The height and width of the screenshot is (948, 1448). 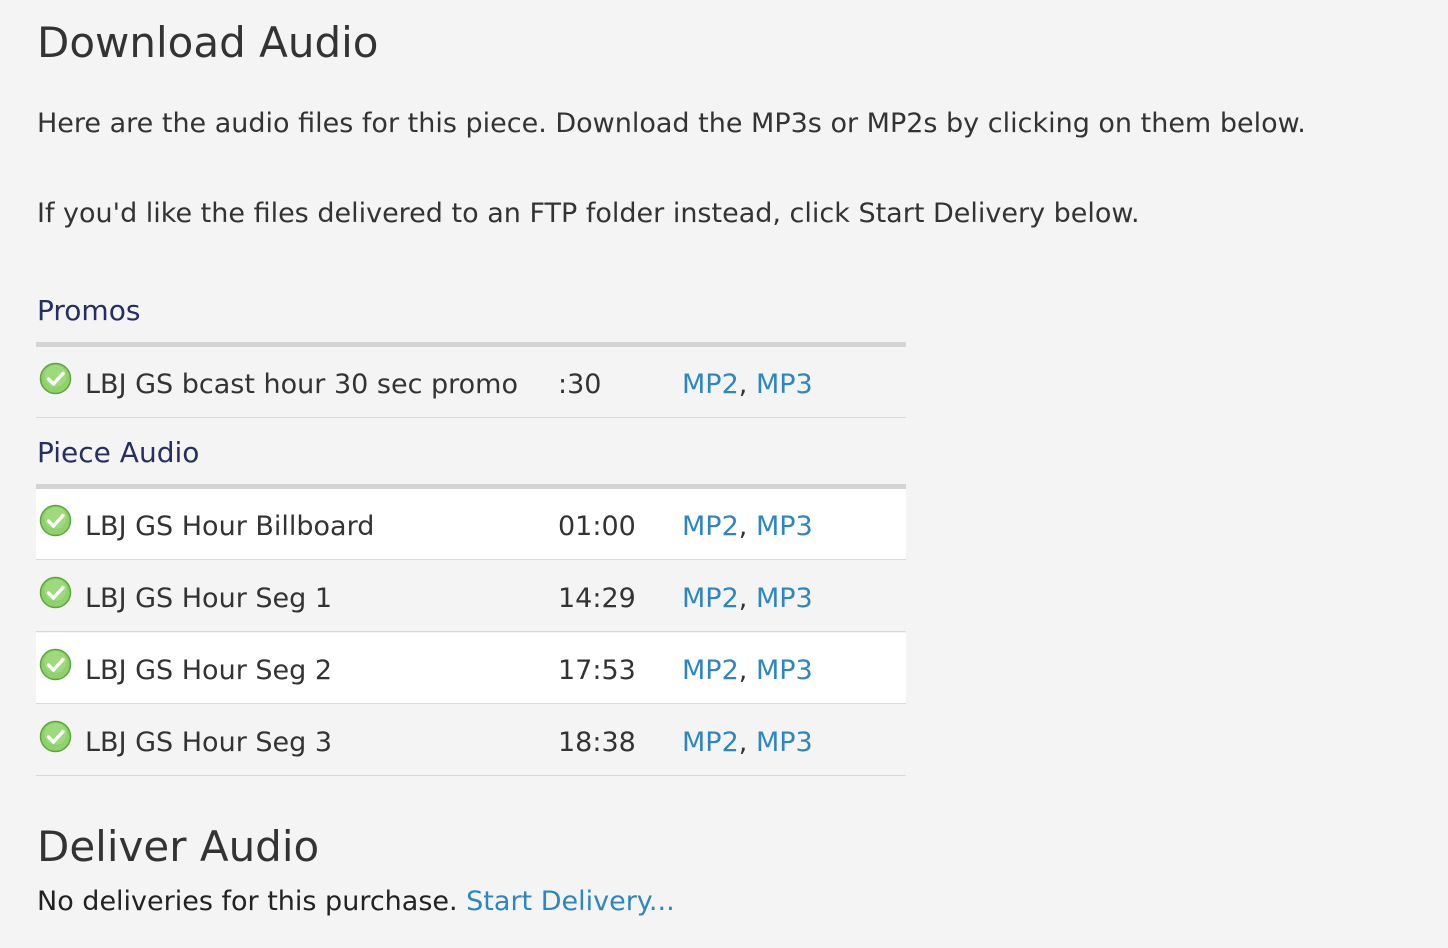 What do you see at coordinates (178, 846) in the screenshot?
I see `deliver-audio-title: Deliver Audio` at bounding box center [178, 846].